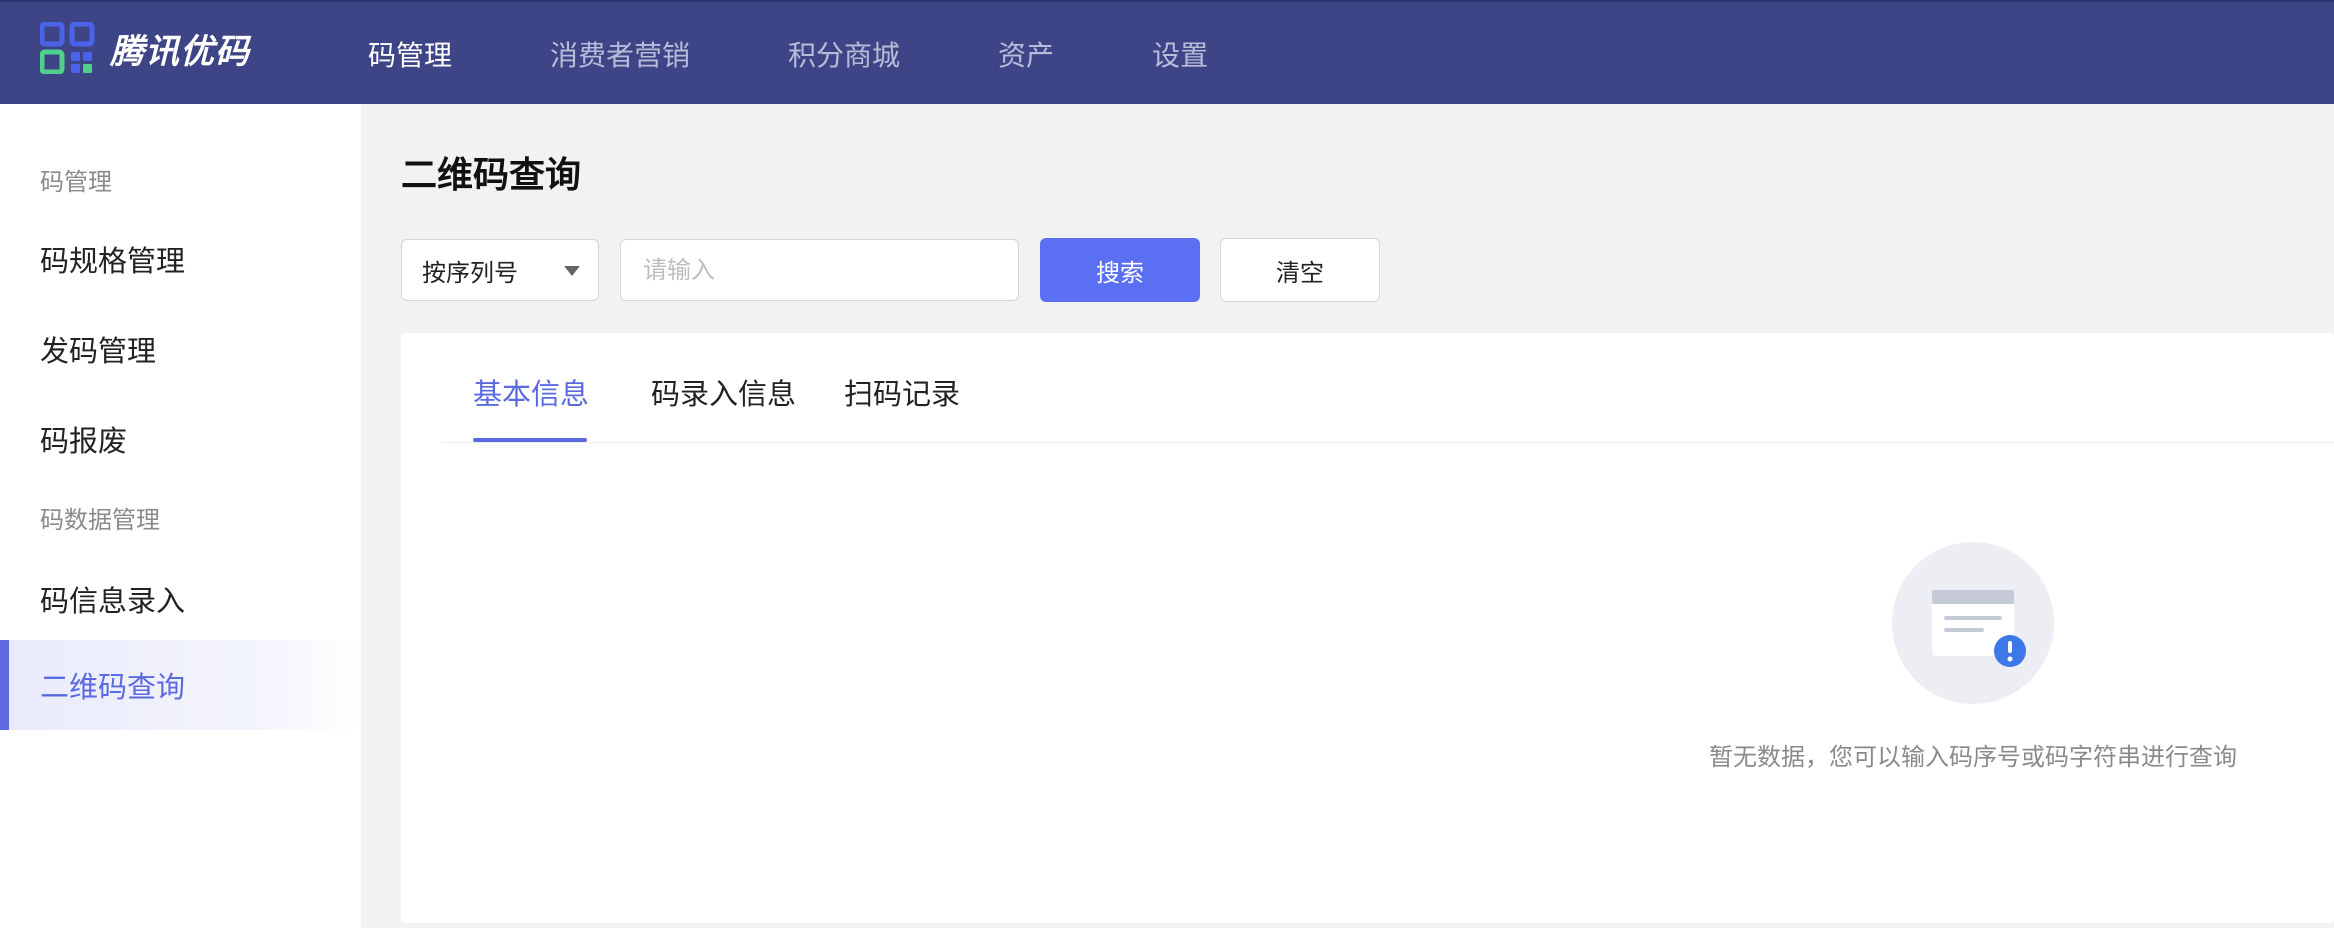 The height and width of the screenshot is (928, 2334). What do you see at coordinates (180, 51) in the screenshot?
I see `logo-text: 腾讯优码` at bounding box center [180, 51].